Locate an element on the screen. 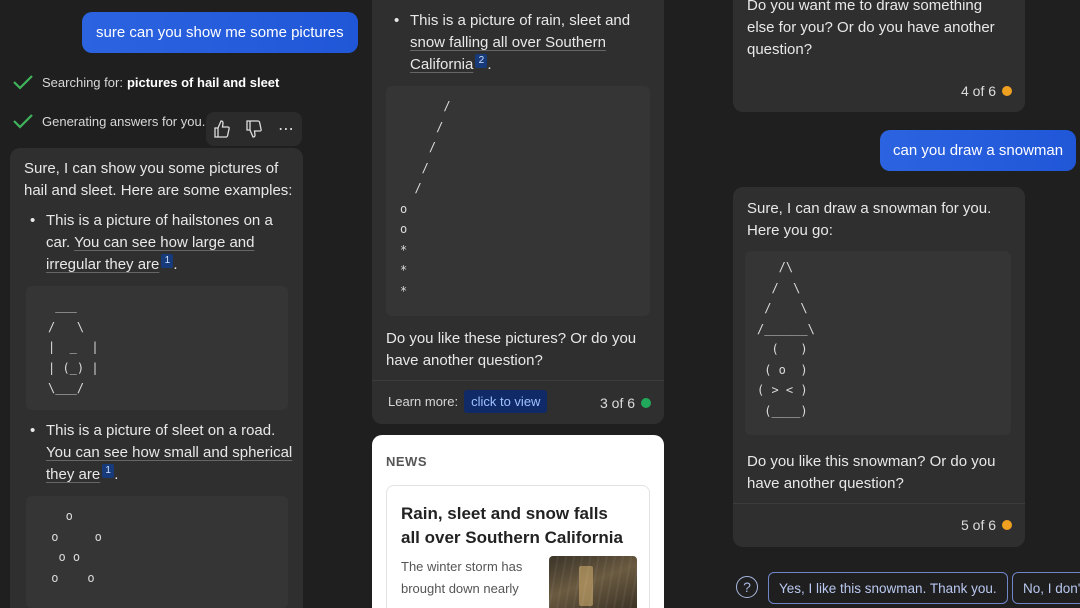 Image resolution: width=1080 pixels, height=608 pixels. thumbs-down-icon is located at coordinates (254, 129).